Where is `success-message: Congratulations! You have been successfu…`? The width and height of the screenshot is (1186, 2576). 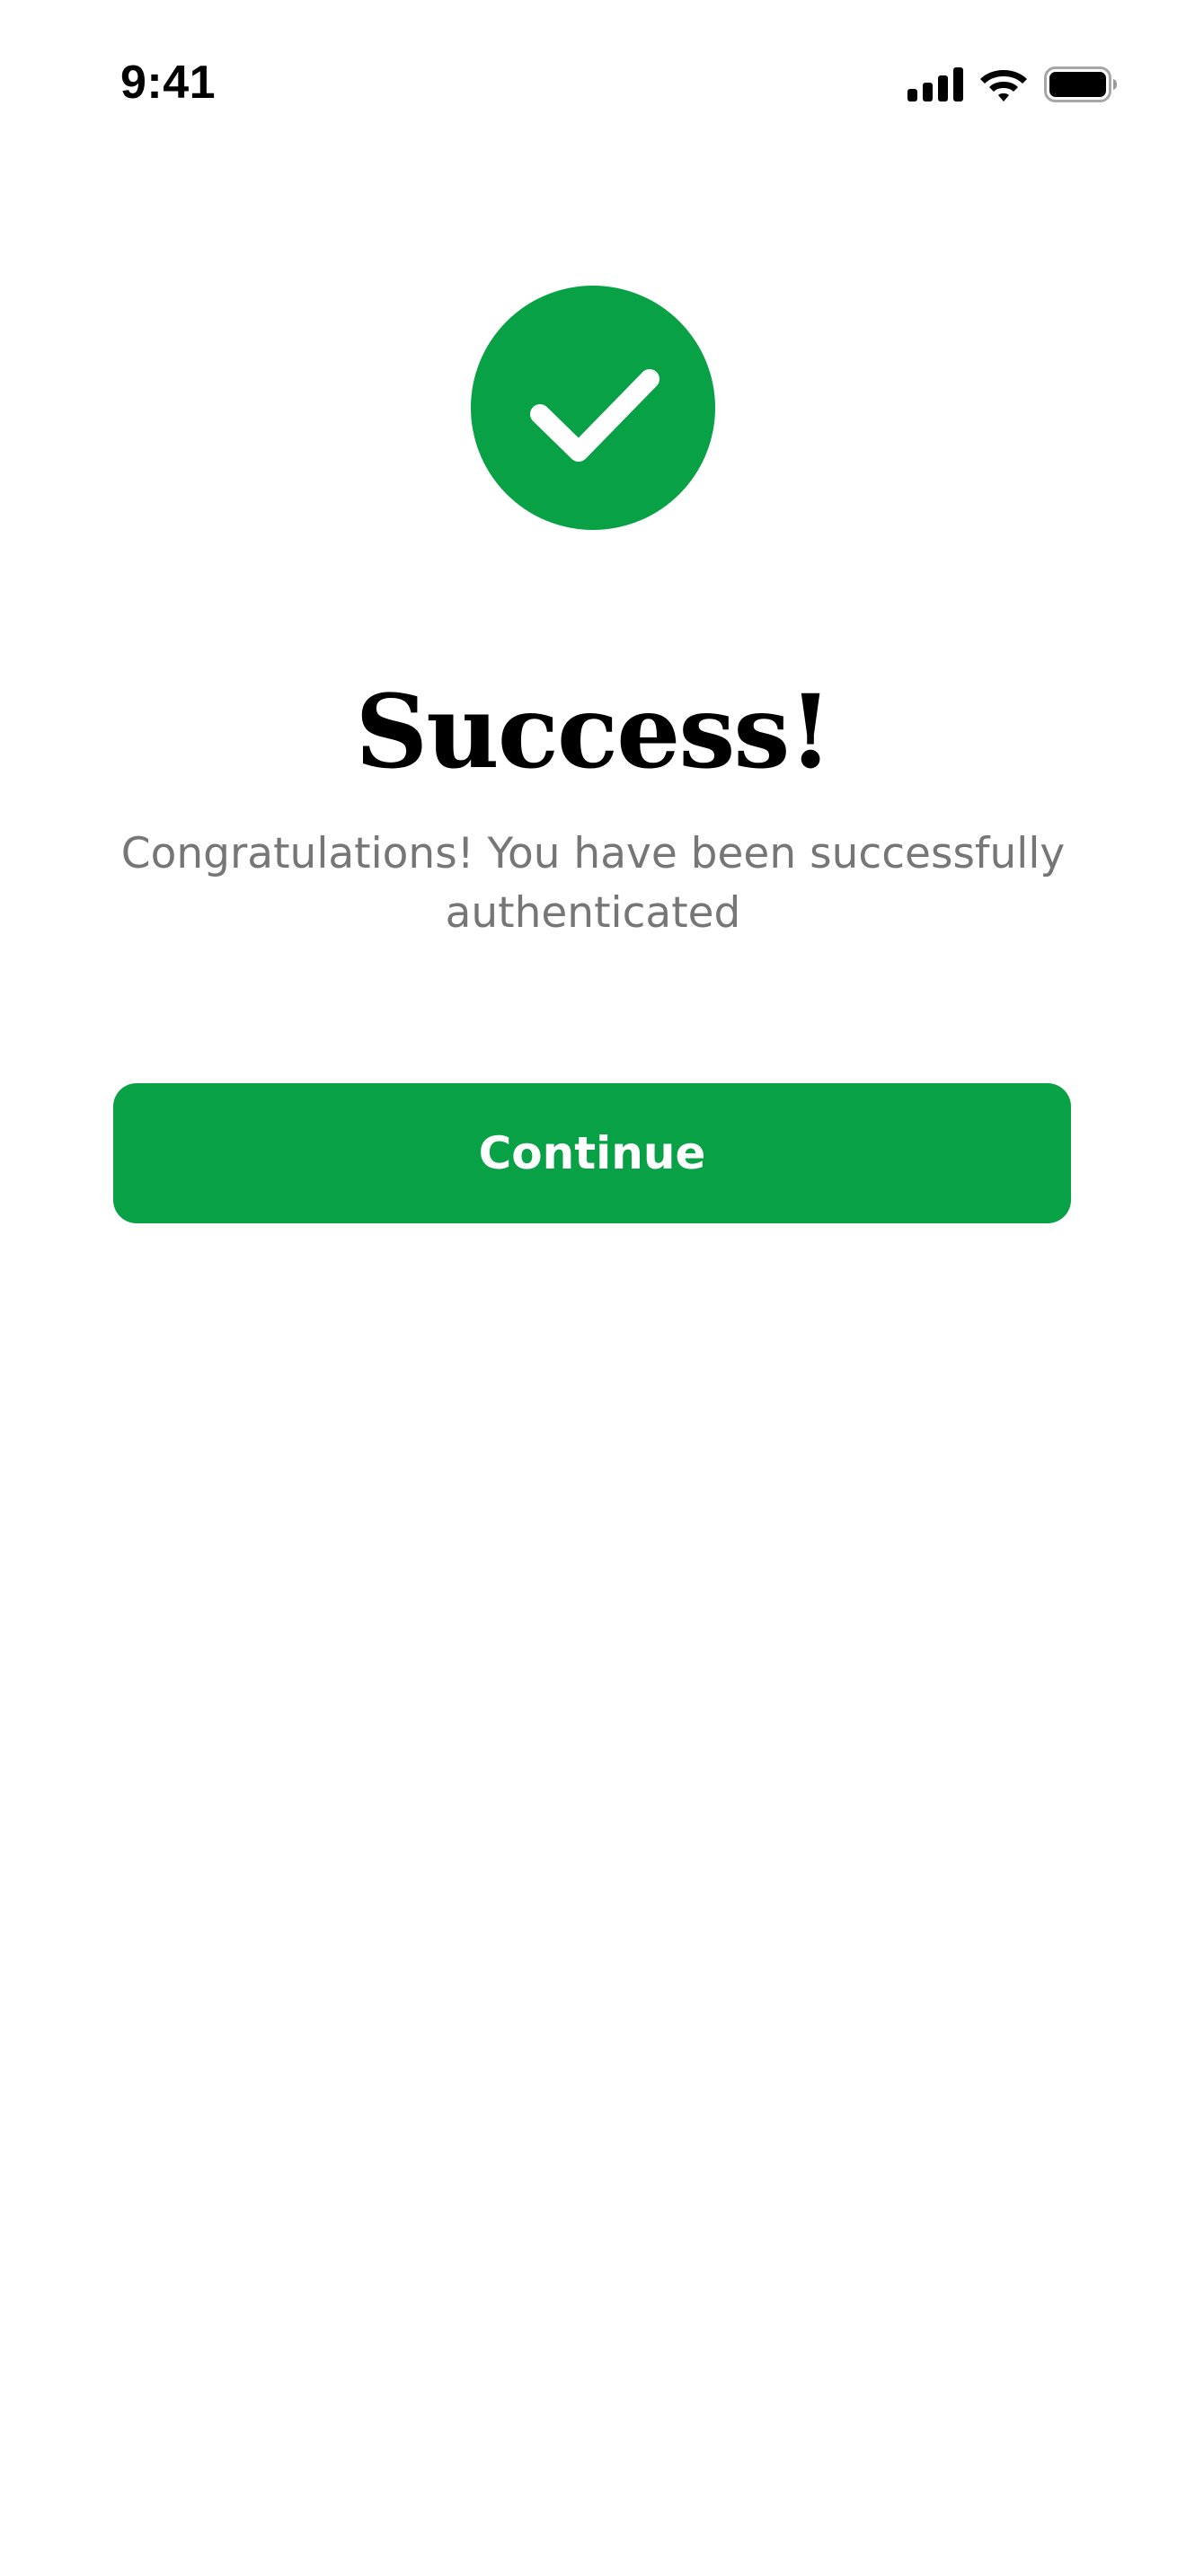
success-message: Congratulations! You have been successfu… is located at coordinates (593, 883).